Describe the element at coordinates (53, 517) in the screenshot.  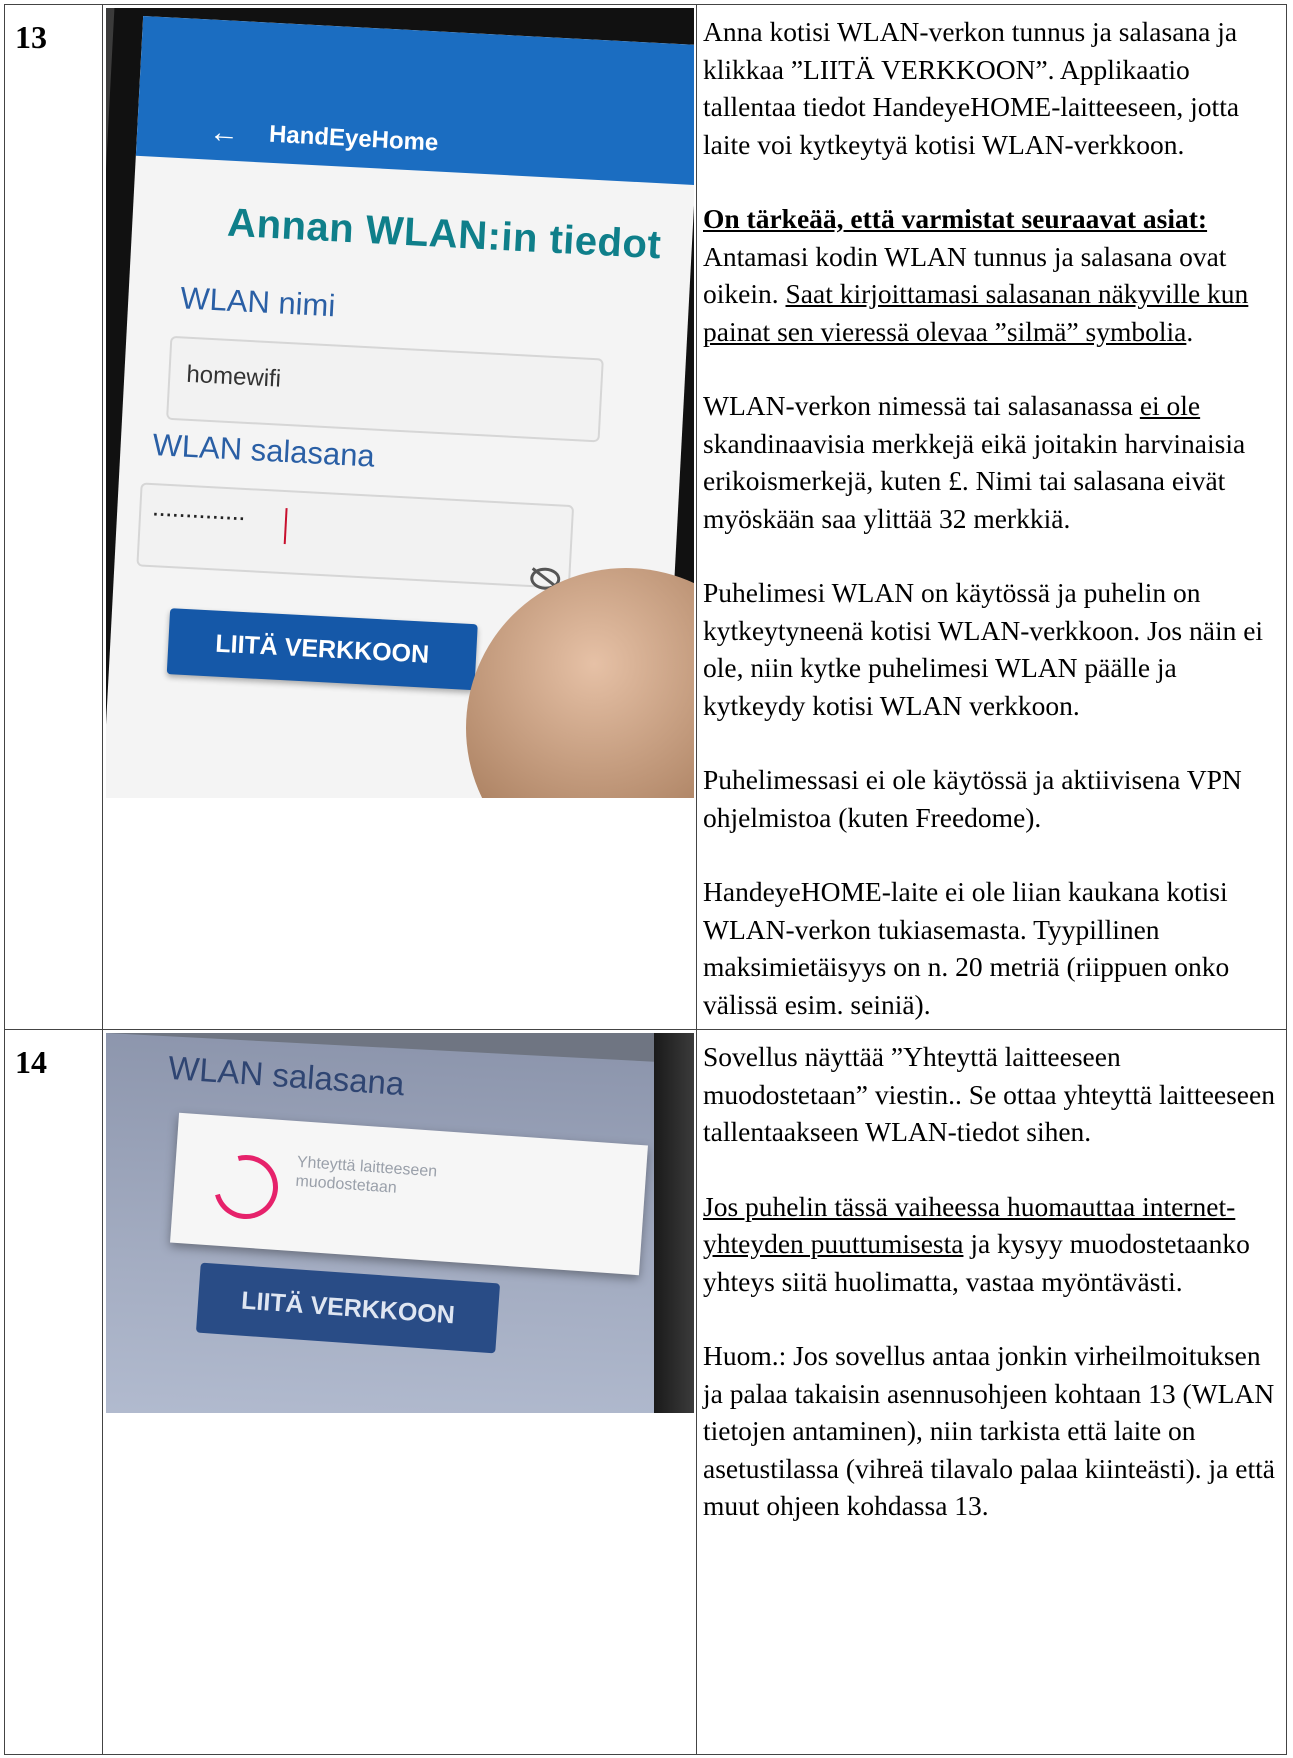
I see `step-number-cell: 13` at that location.